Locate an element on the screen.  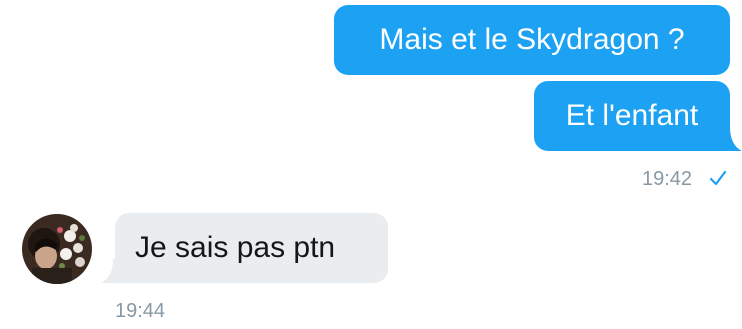
message-text: Mais et le Skydragon ? is located at coordinates (532, 39).